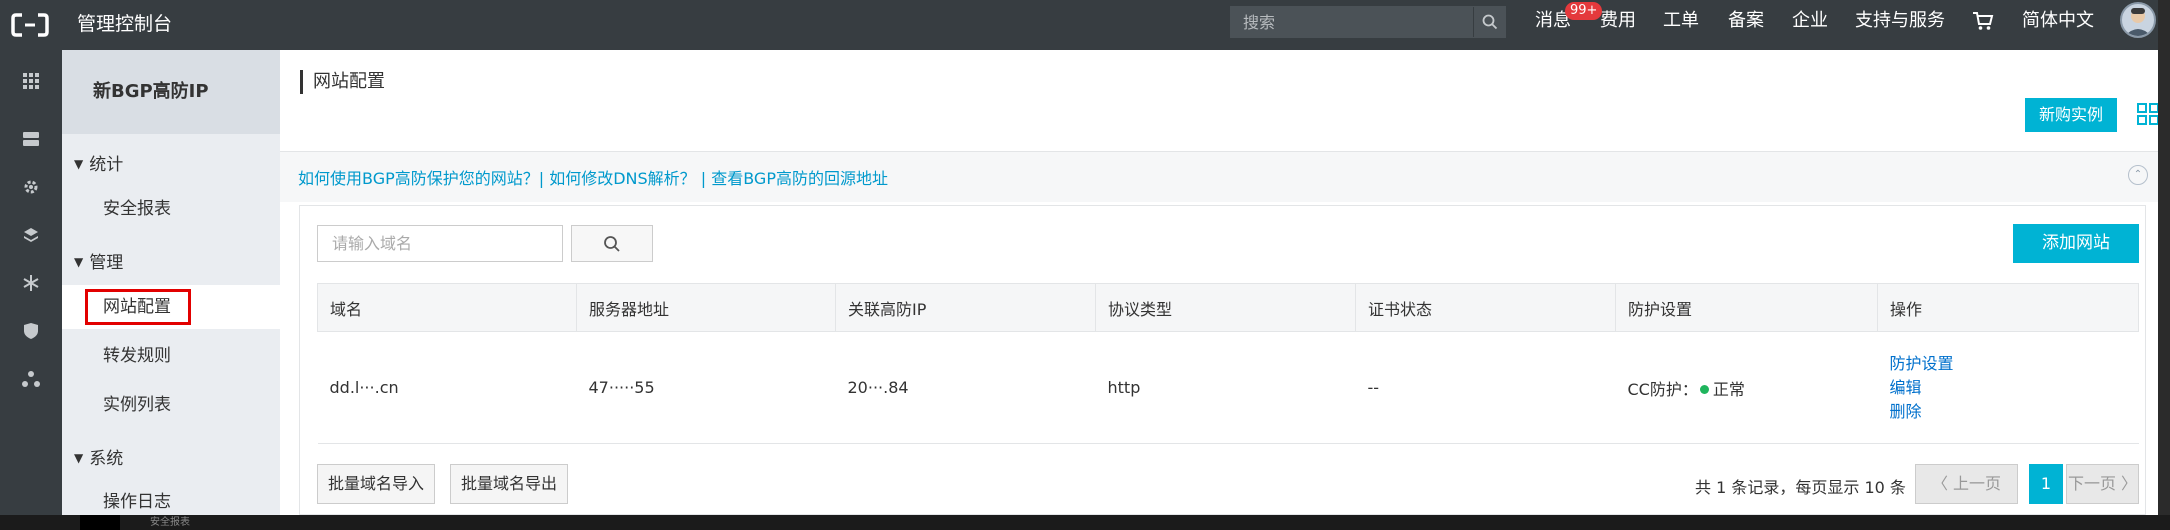 The width and height of the screenshot is (2170, 530). What do you see at coordinates (31, 331) in the screenshot?
I see `shield-icon` at bounding box center [31, 331].